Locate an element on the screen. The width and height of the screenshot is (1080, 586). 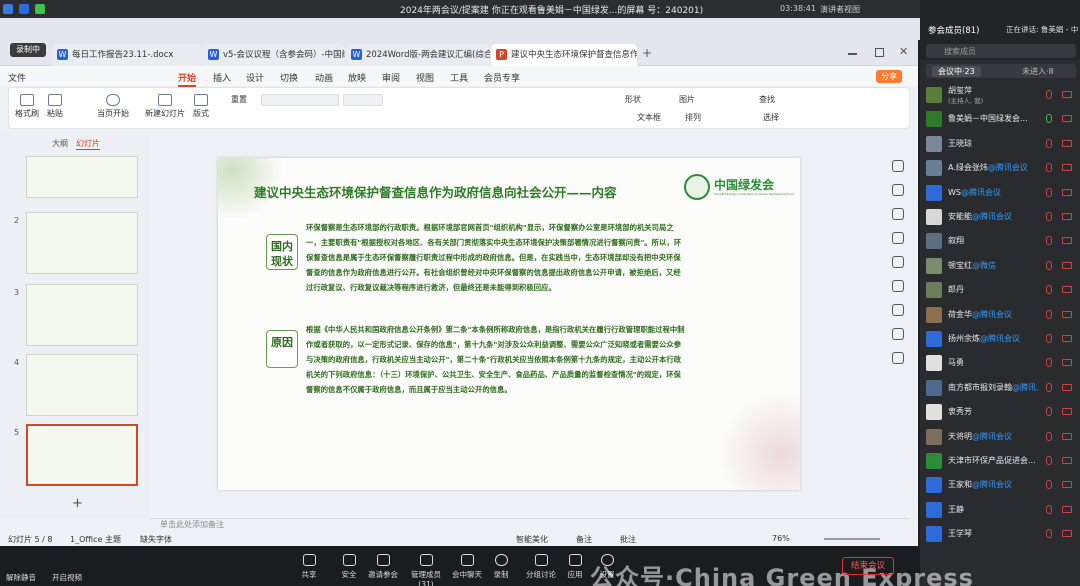
doc-tab: W 每日工作报告23.11-.docx is located at coordinates (127, 55).